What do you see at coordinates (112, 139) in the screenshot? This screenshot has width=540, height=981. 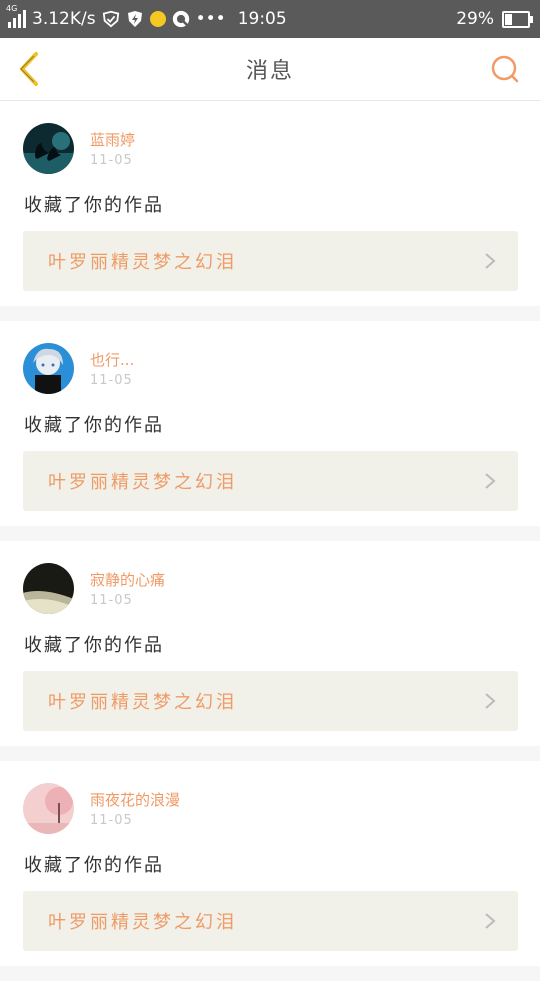 I see `username: 蓝雨婷` at bounding box center [112, 139].